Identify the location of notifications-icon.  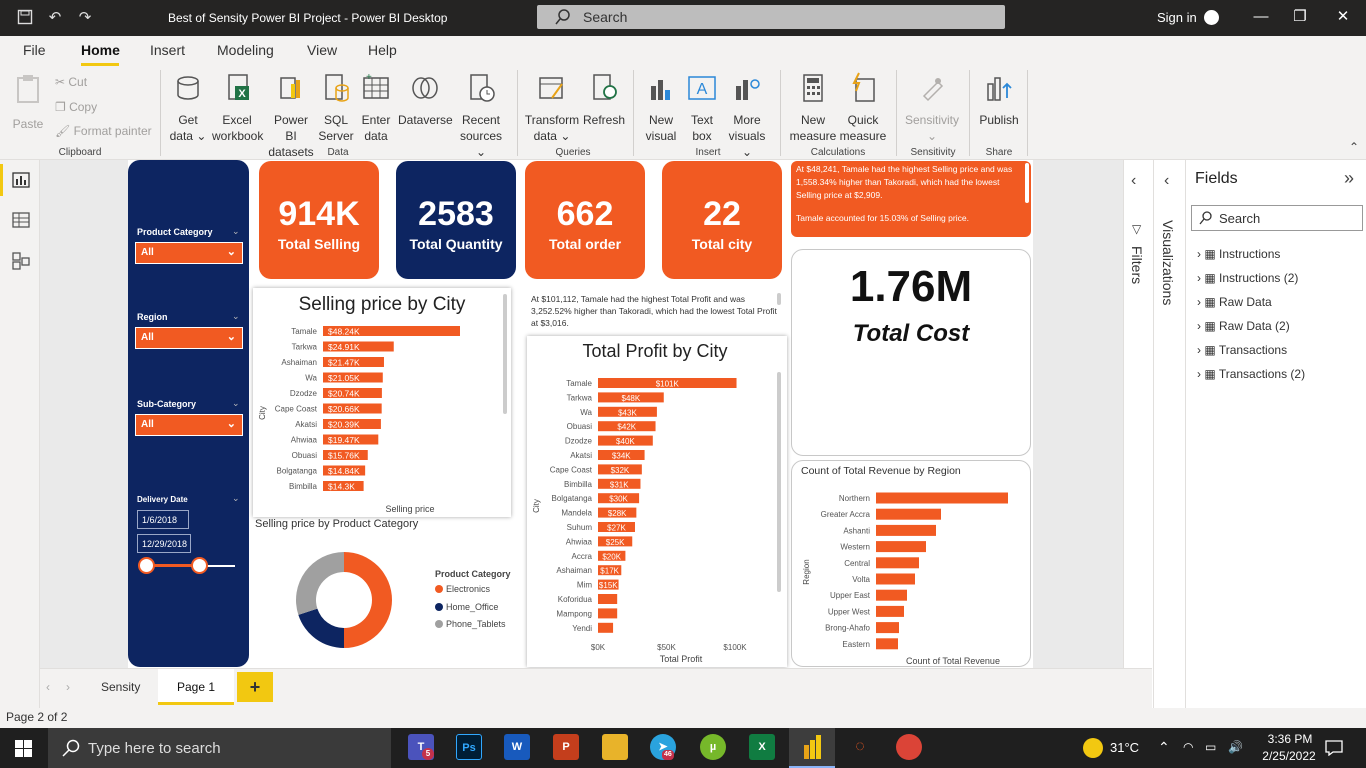
(1334, 748).